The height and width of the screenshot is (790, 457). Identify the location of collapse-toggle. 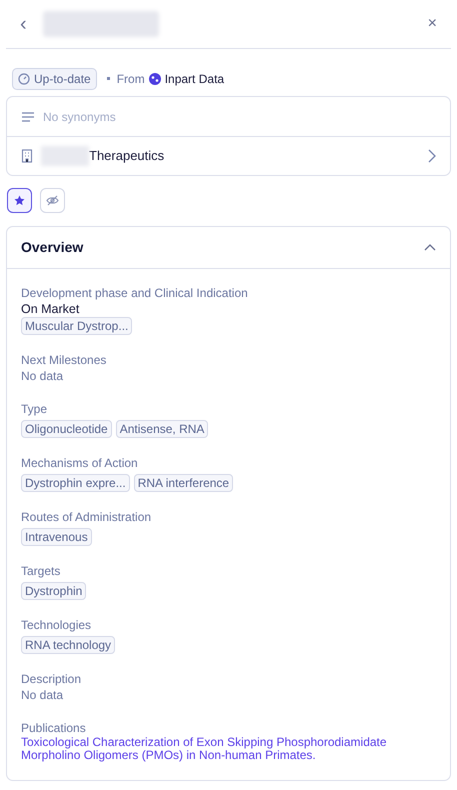
(430, 247).